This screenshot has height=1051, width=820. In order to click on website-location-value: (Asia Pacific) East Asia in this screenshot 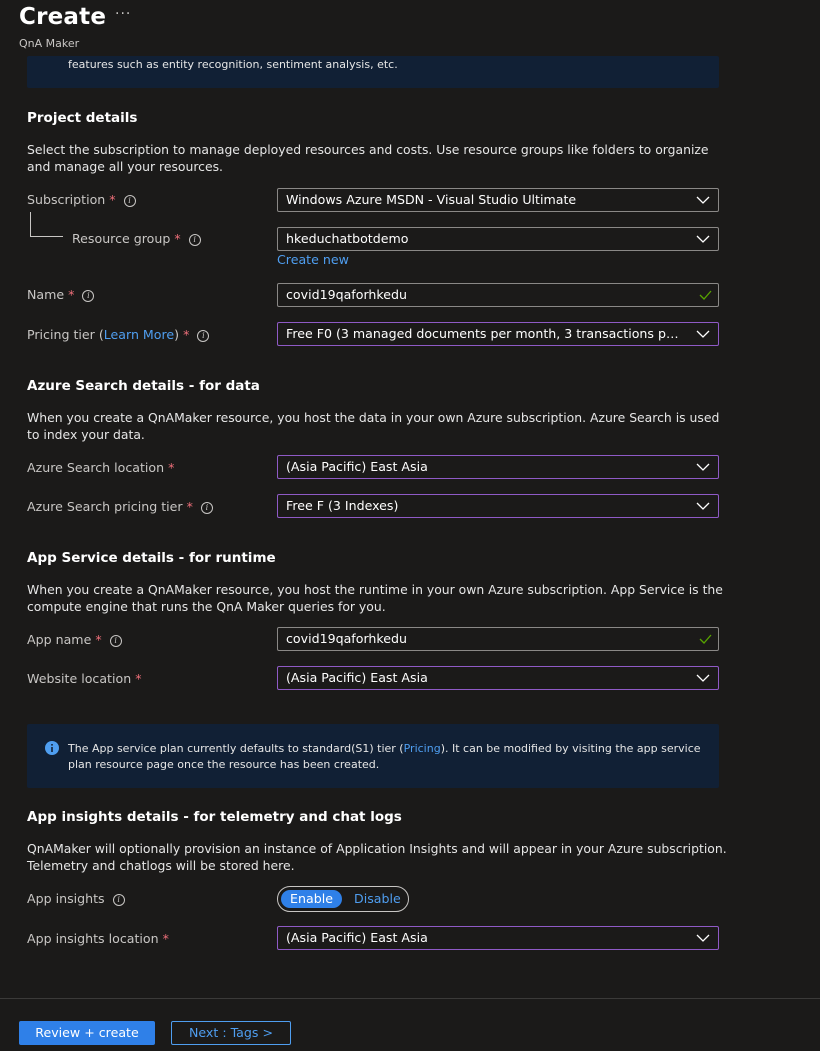, I will do `click(357, 677)`.